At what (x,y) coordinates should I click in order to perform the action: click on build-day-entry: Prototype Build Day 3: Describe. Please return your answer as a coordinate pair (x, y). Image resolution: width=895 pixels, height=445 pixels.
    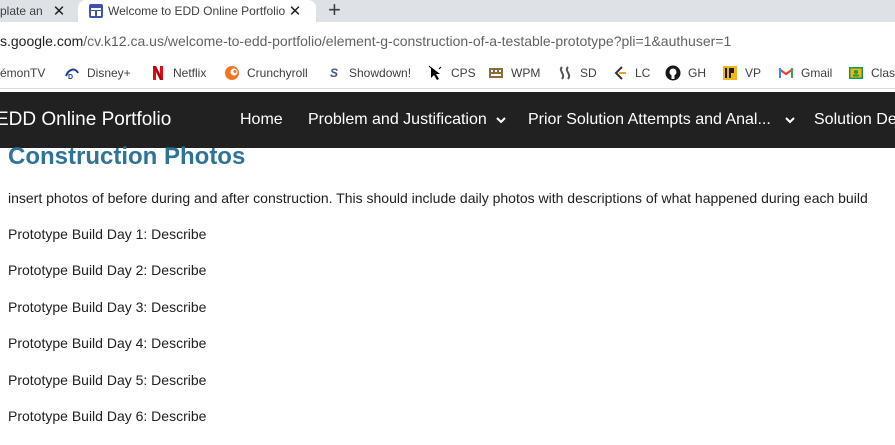
    Looking at the image, I should click on (107, 307).